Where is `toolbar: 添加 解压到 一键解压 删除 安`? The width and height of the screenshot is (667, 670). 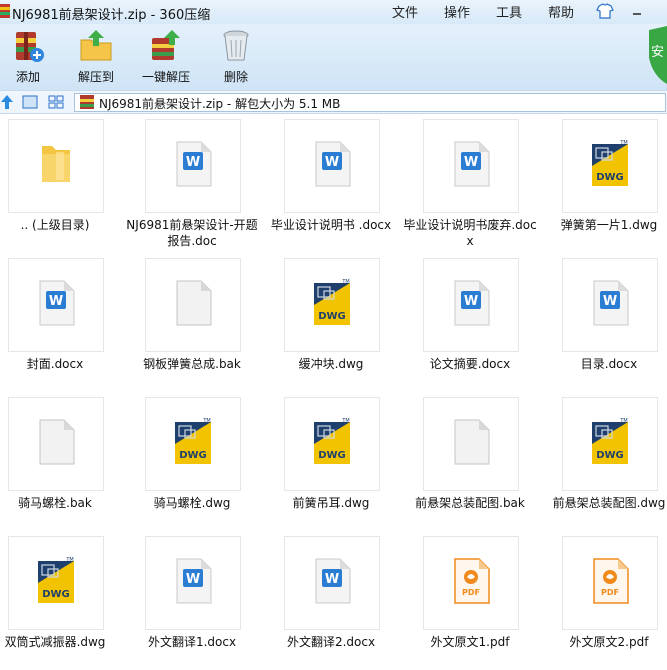
toolbar: 添加 解压到 一键解压 删除 安 is located at coordinates (333, 57).